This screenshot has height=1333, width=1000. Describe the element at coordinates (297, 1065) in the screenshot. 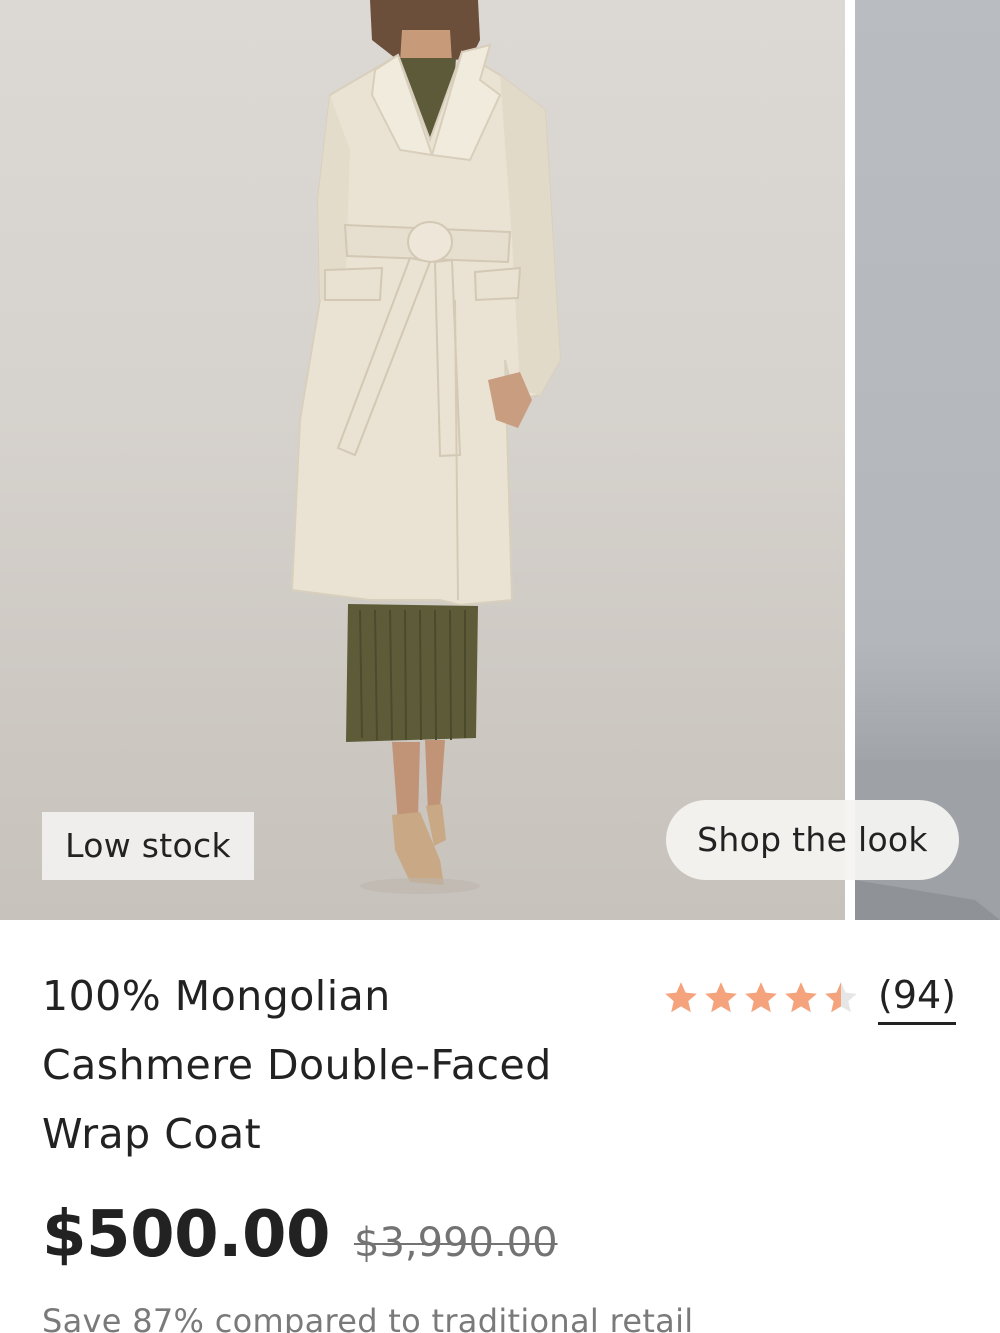

I see `product-title-line-2: Cashmere Double-Faced` at that location.